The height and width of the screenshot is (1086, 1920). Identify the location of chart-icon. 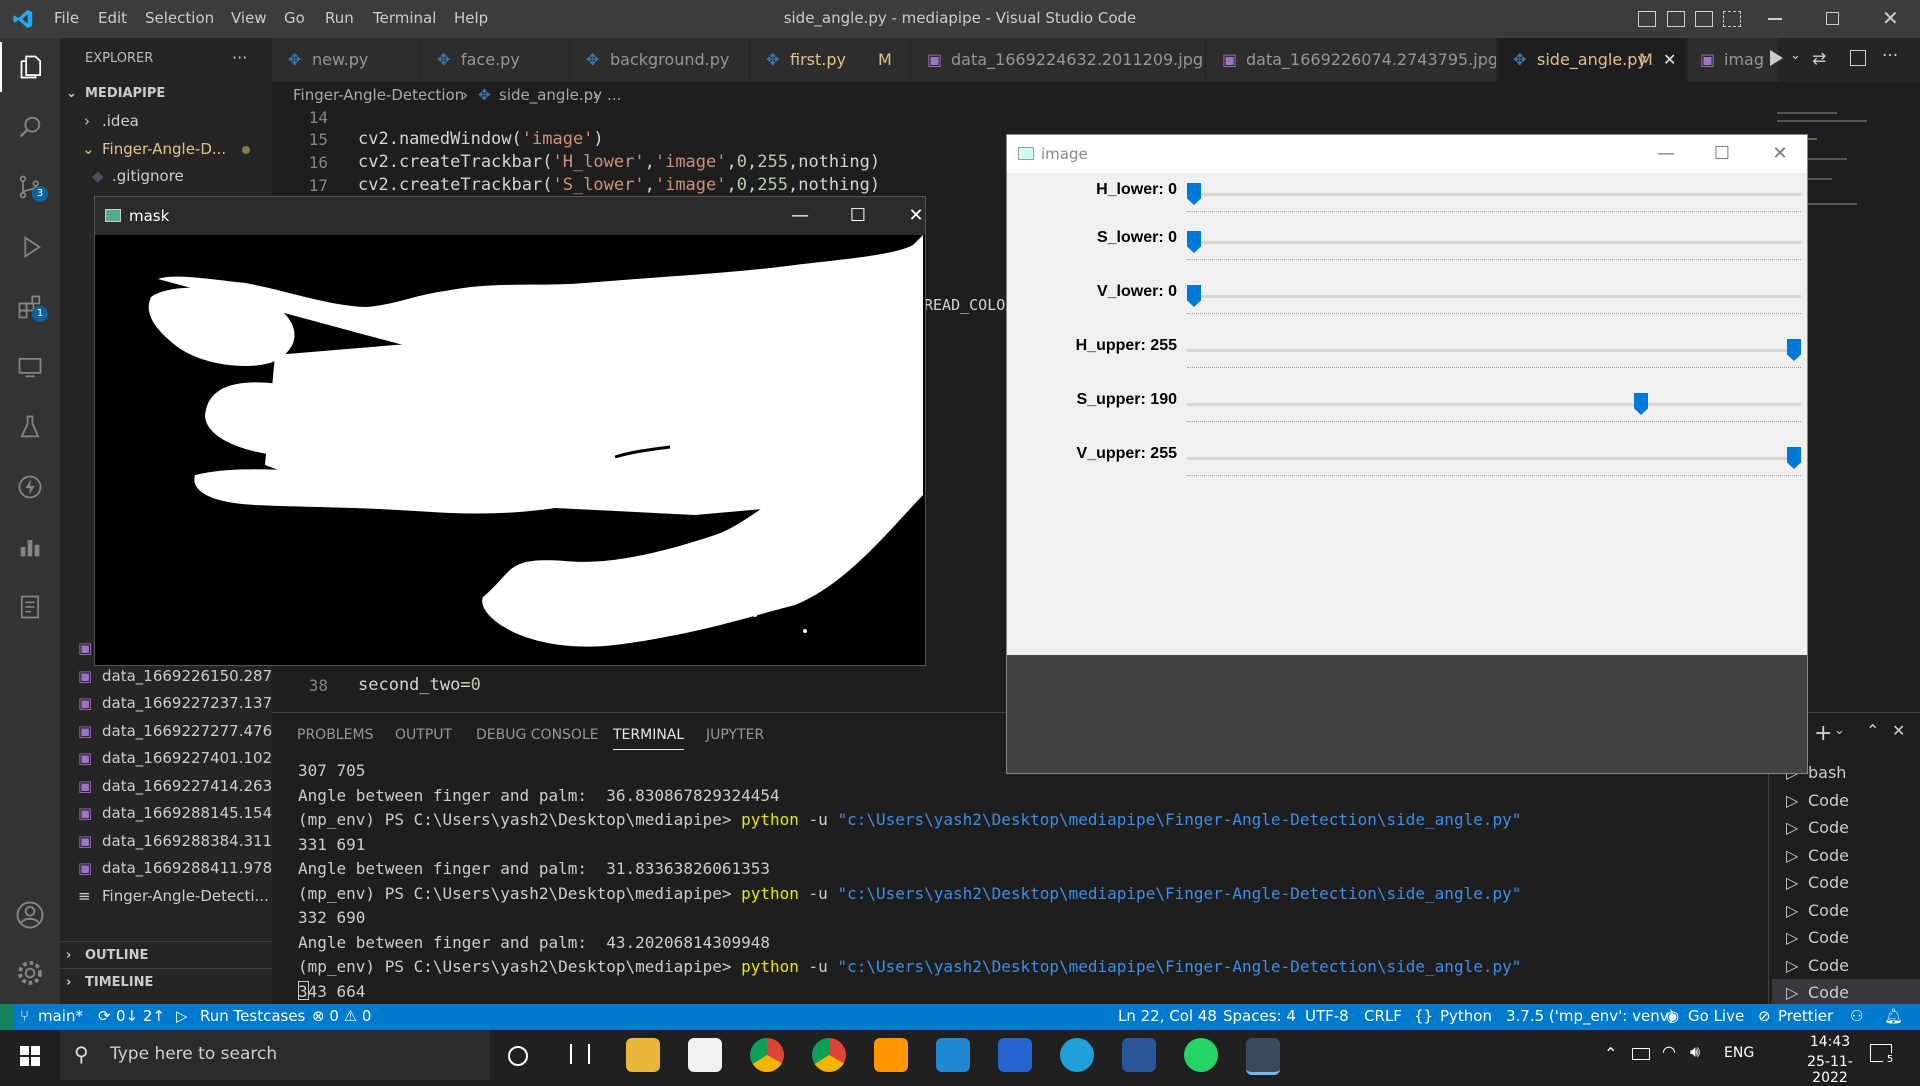
(30, 547).